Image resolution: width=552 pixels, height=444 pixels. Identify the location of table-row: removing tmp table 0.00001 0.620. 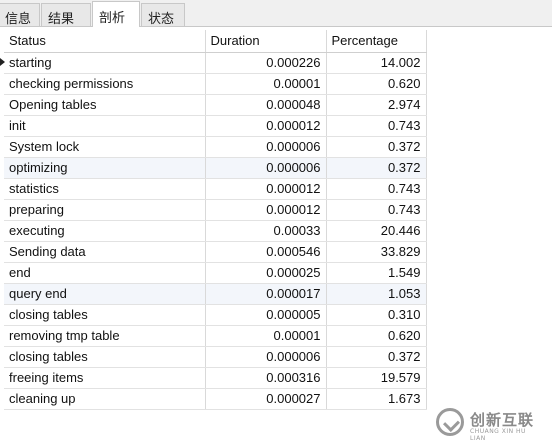
(215, 336).